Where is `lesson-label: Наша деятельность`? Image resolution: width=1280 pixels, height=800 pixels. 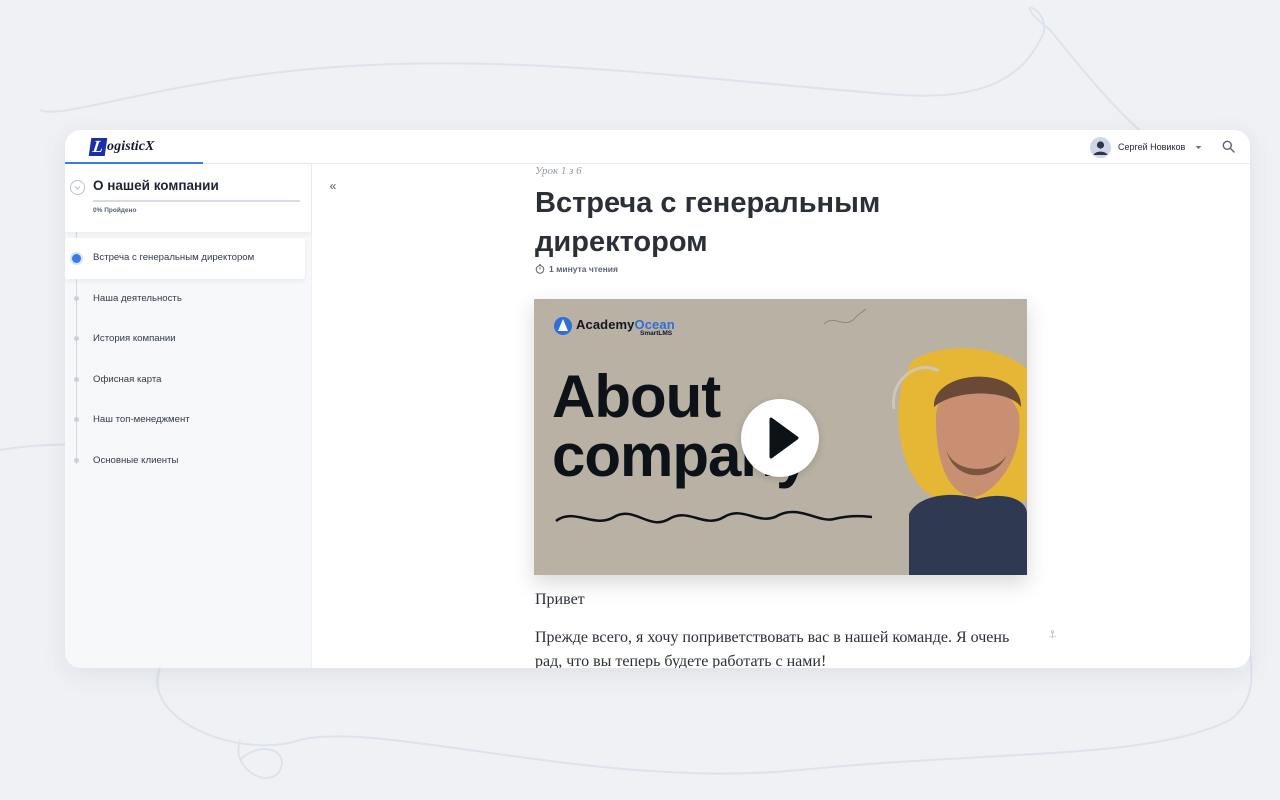
lesson-label: Наша деятельность is located at coordinates (137, 298).